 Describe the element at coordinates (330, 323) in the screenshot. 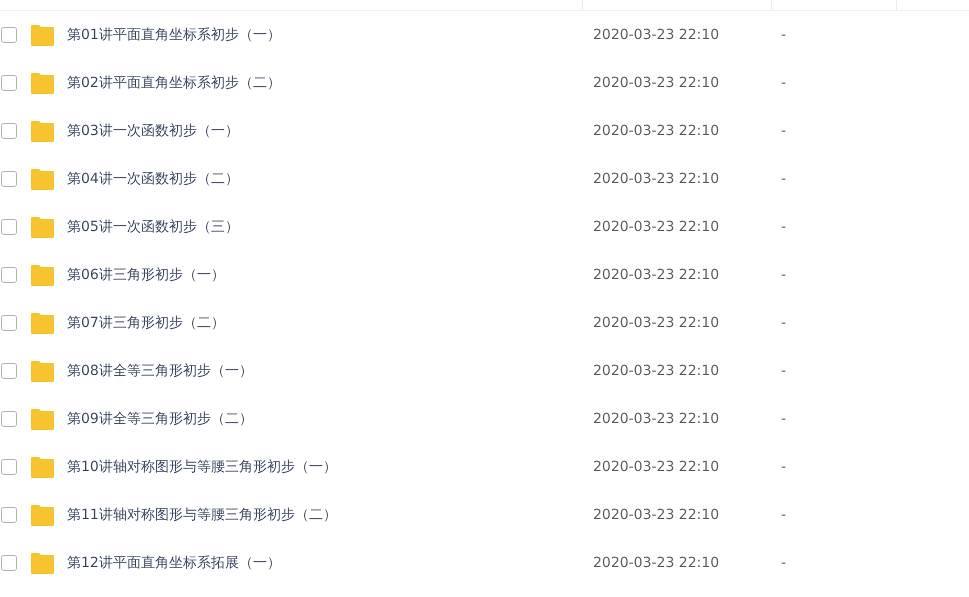

I see `folder-name: 第07讲三角形初步（二）` at that location.